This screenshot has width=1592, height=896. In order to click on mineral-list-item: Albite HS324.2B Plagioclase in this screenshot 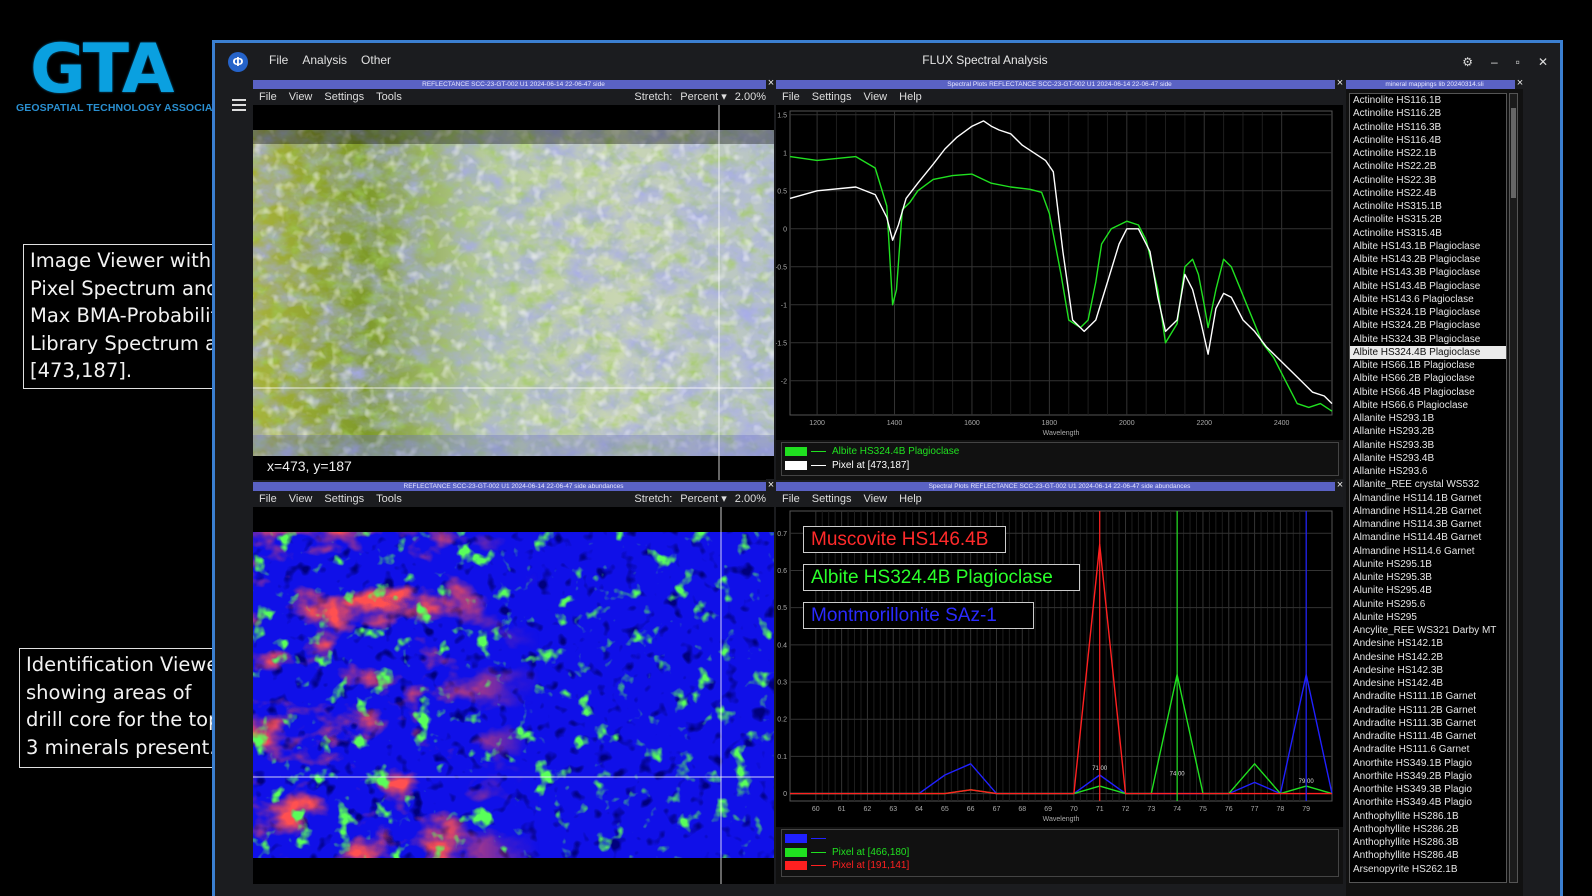, I will do `click(1428, 325)`.